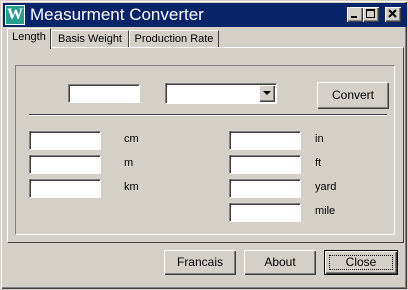 The height and width of the screenshot is (290, 408). What do you see at coordinates (265, 164) in the screenshot?
I see `ft-field` at bounding box center [265, 164].